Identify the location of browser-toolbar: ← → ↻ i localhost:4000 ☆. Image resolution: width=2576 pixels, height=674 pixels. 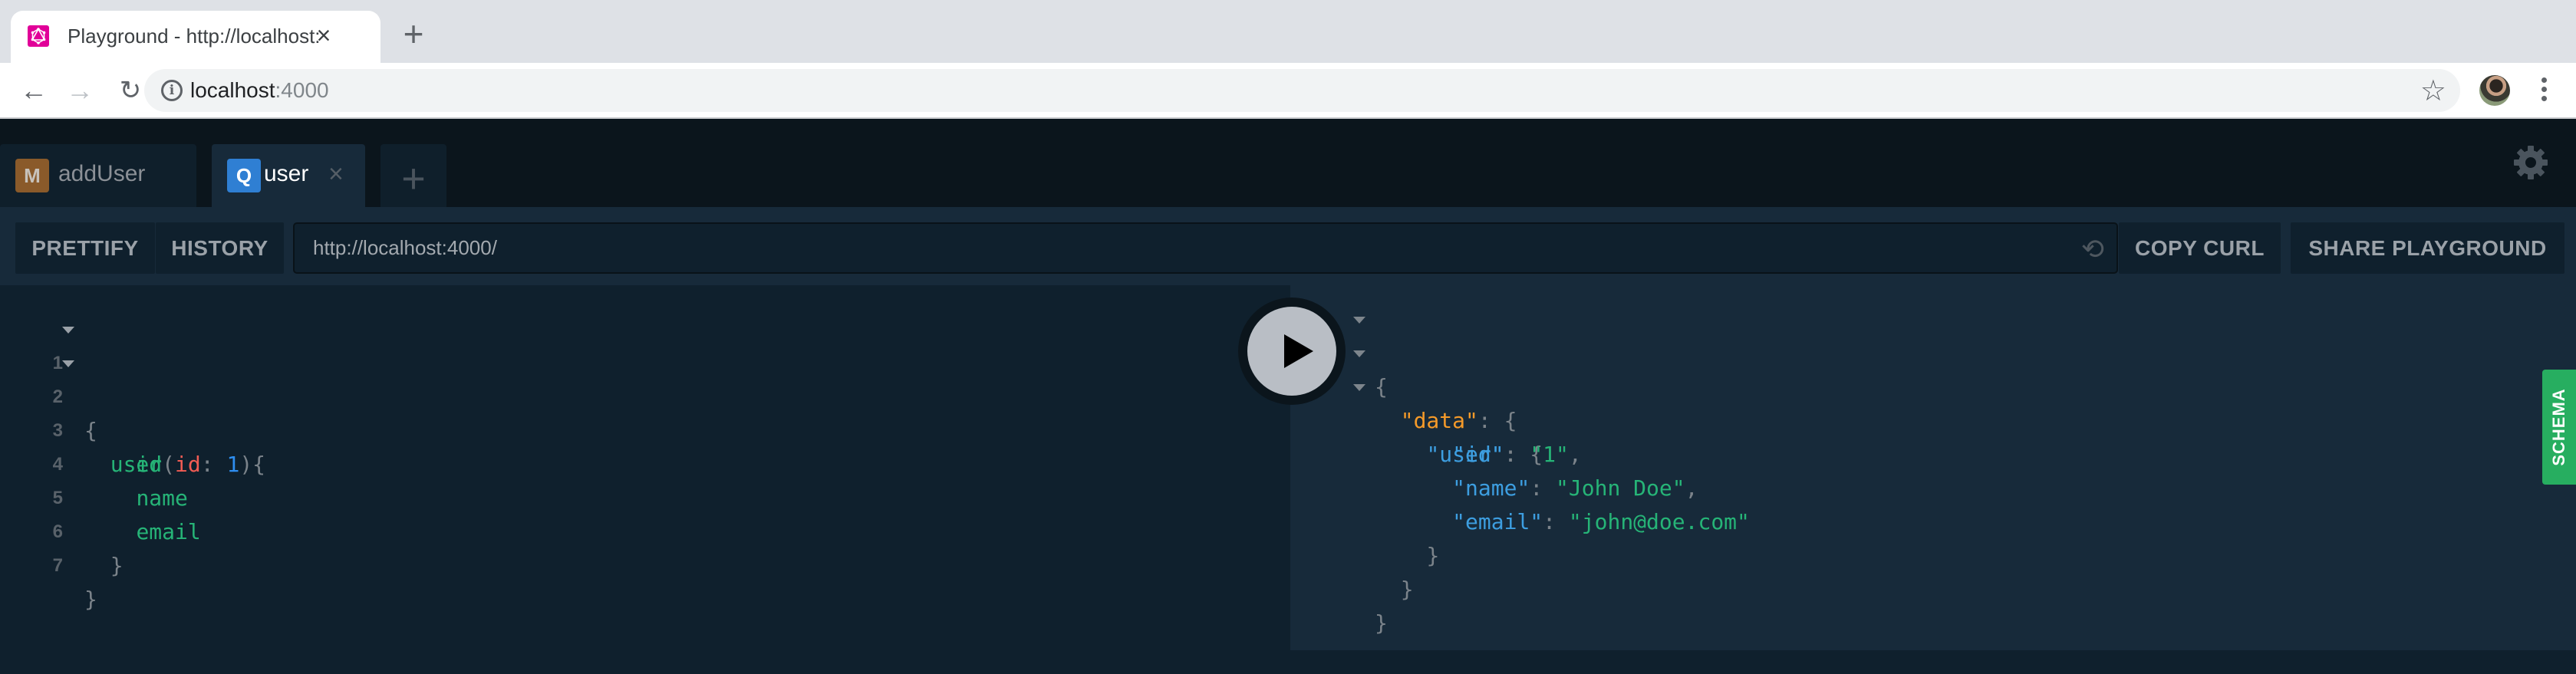
(1288, 91).